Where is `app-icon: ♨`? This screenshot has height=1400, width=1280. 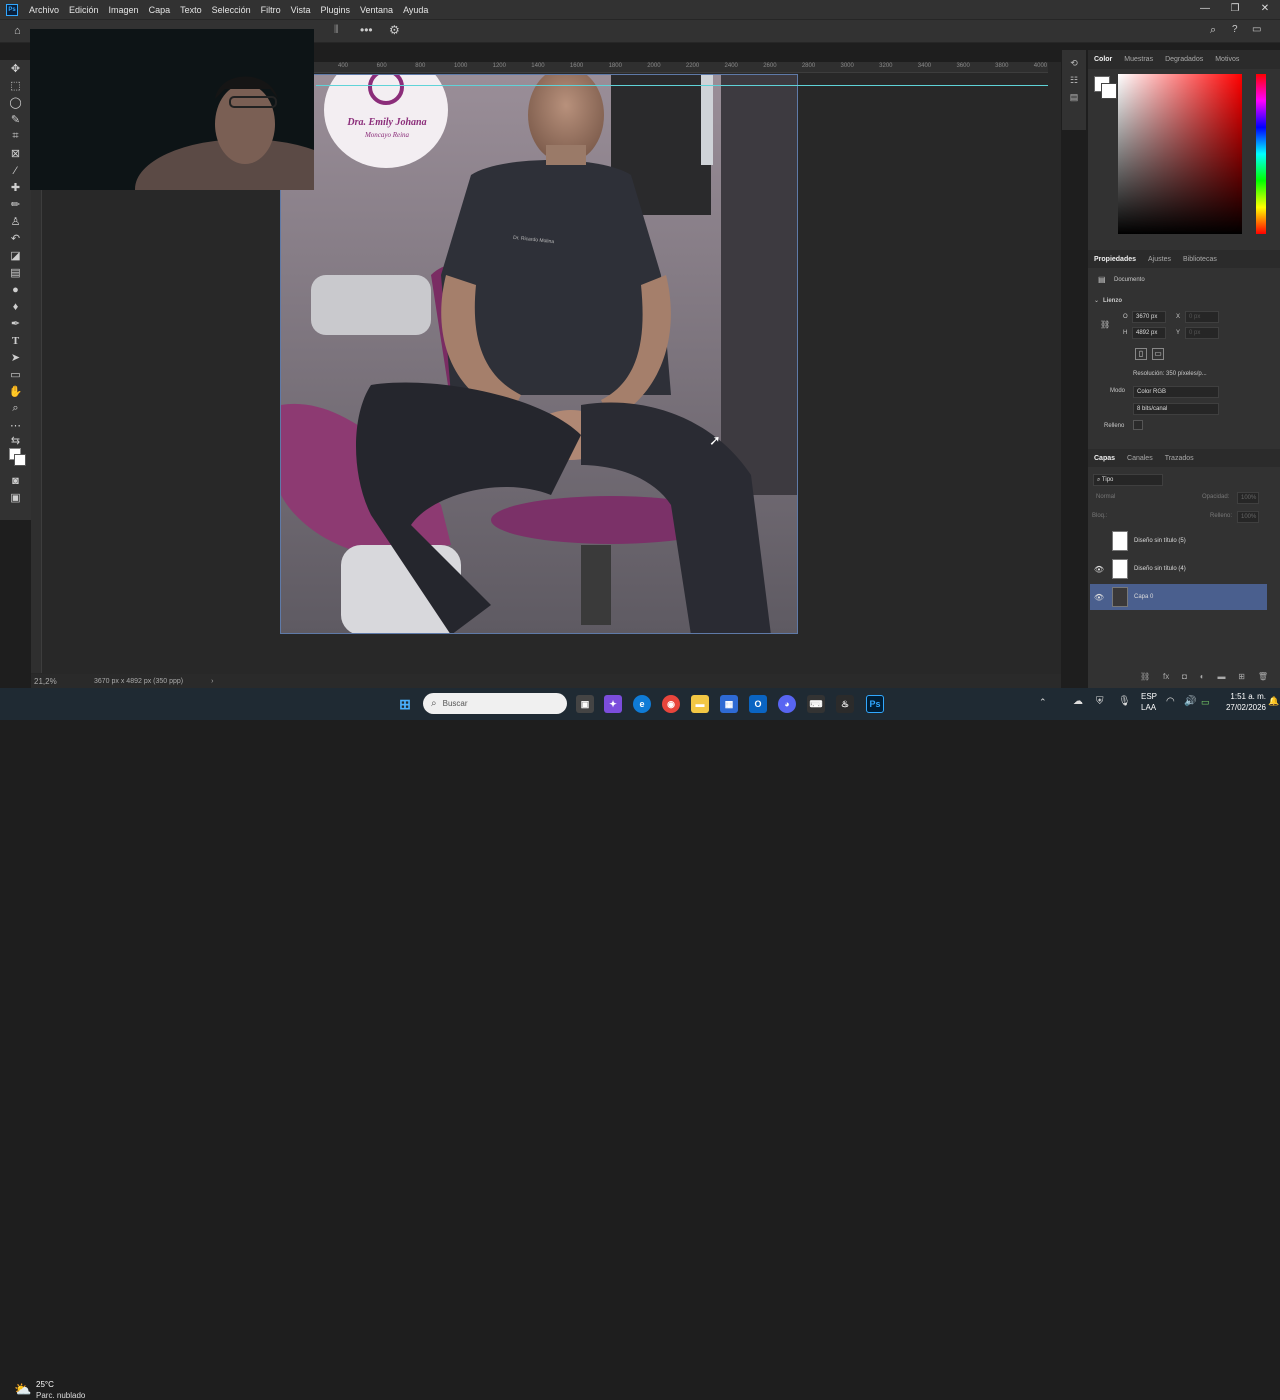 app-icon: ♨ is located at coordinates (845, 704).